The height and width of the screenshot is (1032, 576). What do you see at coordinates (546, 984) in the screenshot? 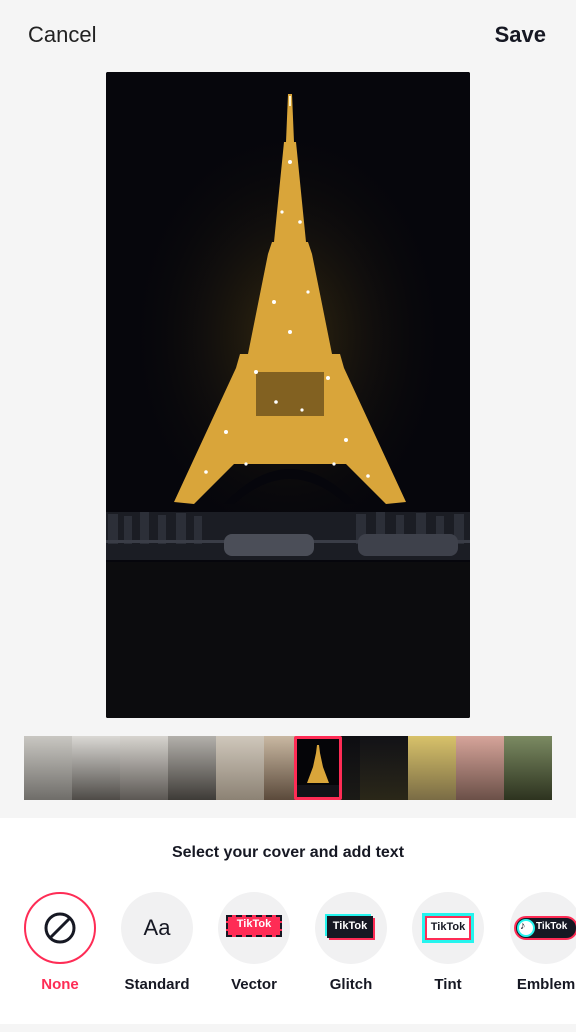
I see `style-label-emblem: Emblem` at bounding box center [546, 984].